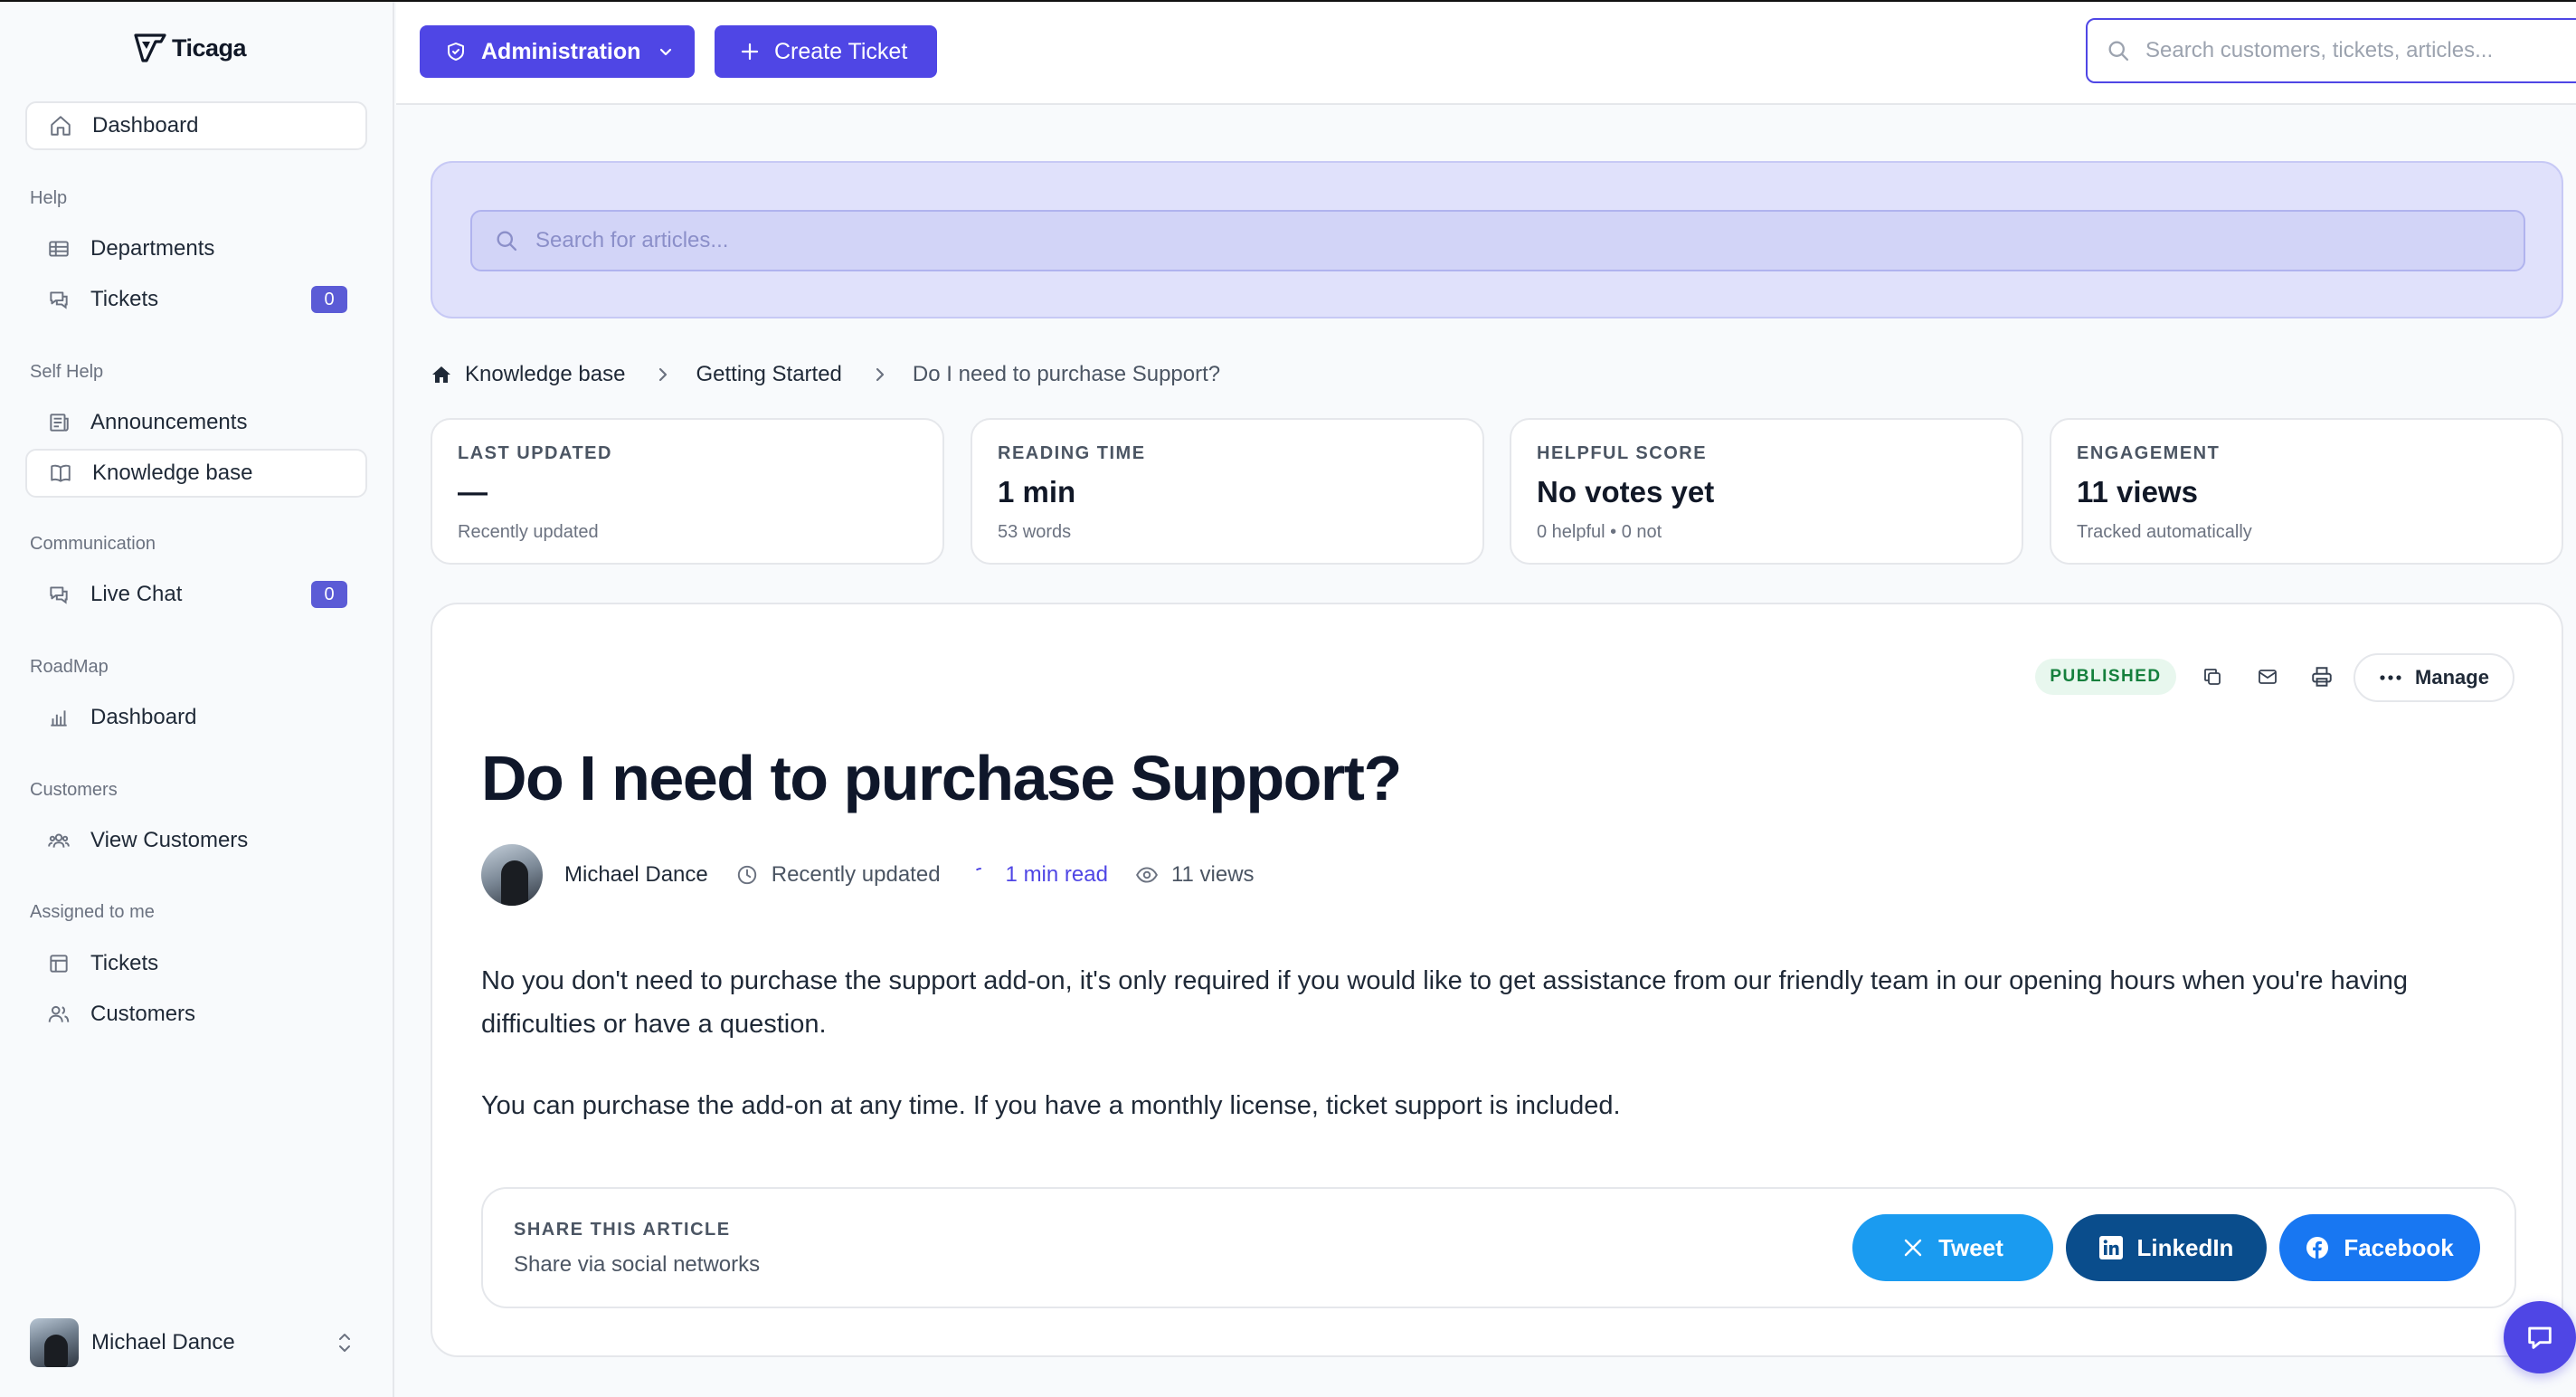 The width and height of the screenshot is (2576, 1397). Describe the element at coordinates (535, 453) in the screenshot. I see `stat-label: LAST UPDATED` at that location.